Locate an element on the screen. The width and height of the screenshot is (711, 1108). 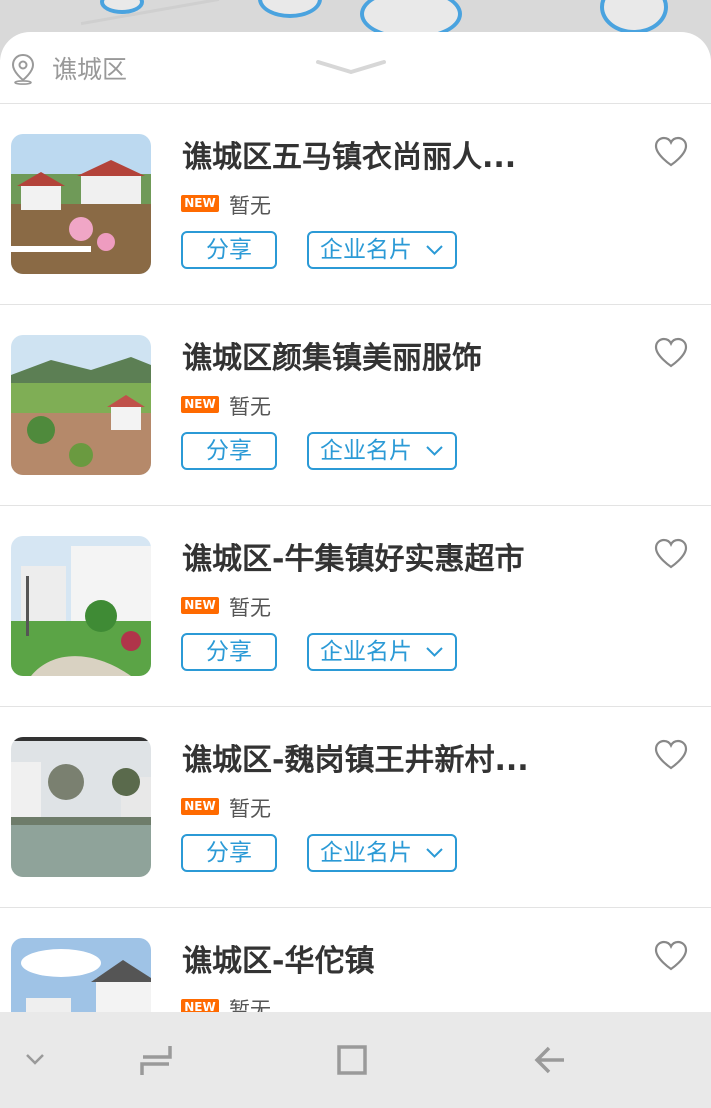
system-navigation-bar is located at coordinates (355, 1060).